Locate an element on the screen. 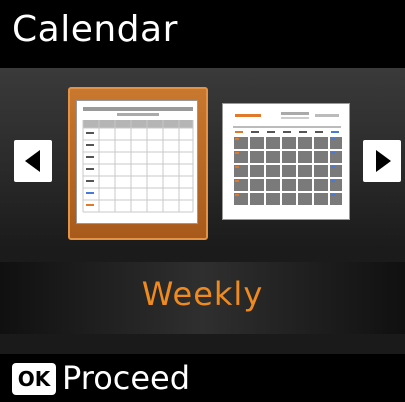 This screenshot has width=405, height=402. ok-button-icon: OK is located at coordinates (34, 379).